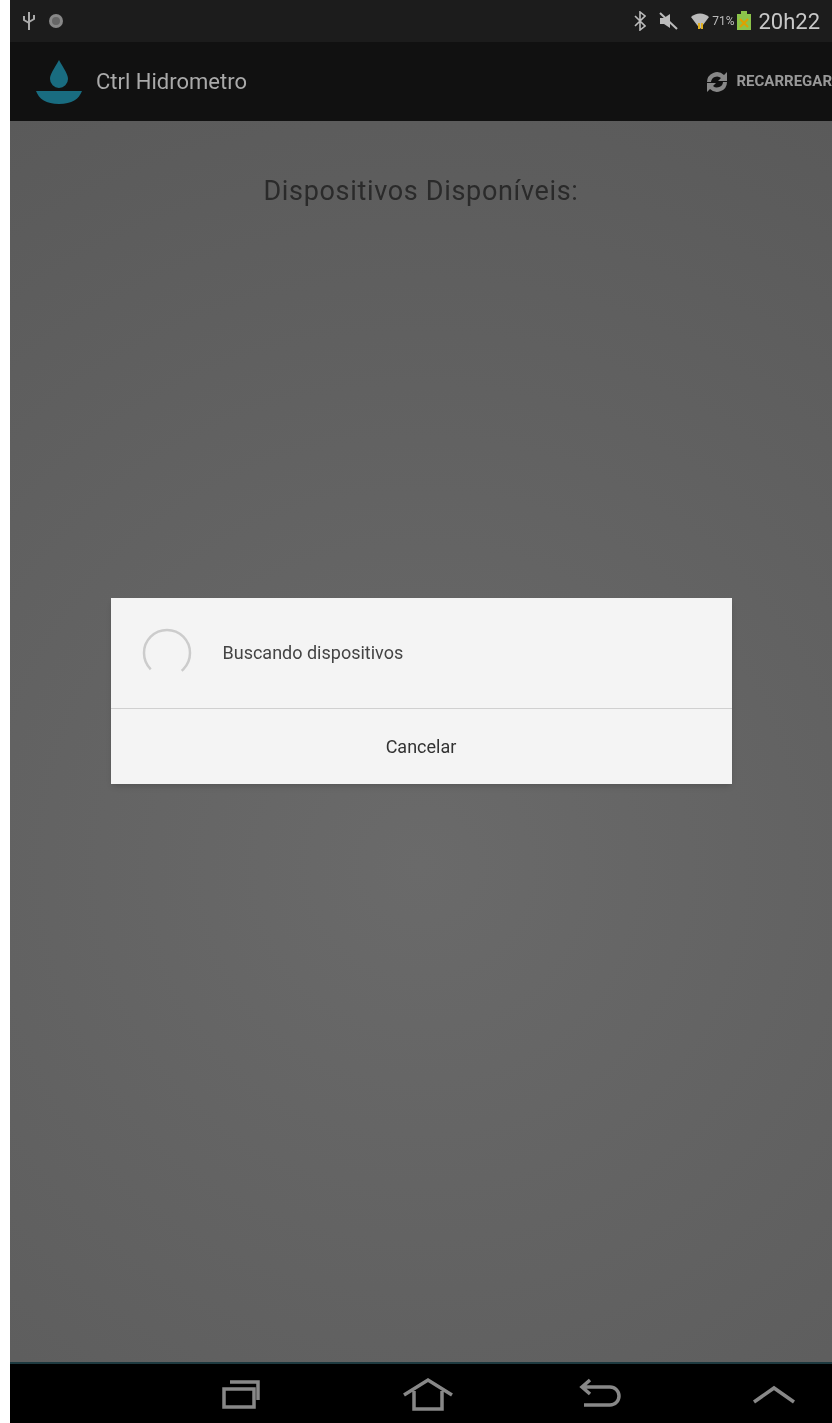 The width and height of the screenshot is (832, 1423). I want to click on home-icon, so click(428, 1393).